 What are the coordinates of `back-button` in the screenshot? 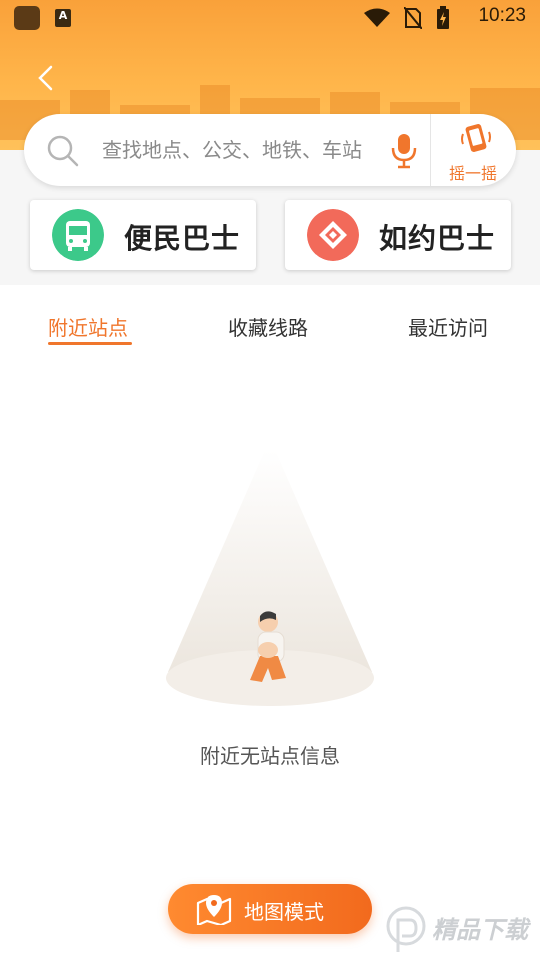 It's located at (45, 78).